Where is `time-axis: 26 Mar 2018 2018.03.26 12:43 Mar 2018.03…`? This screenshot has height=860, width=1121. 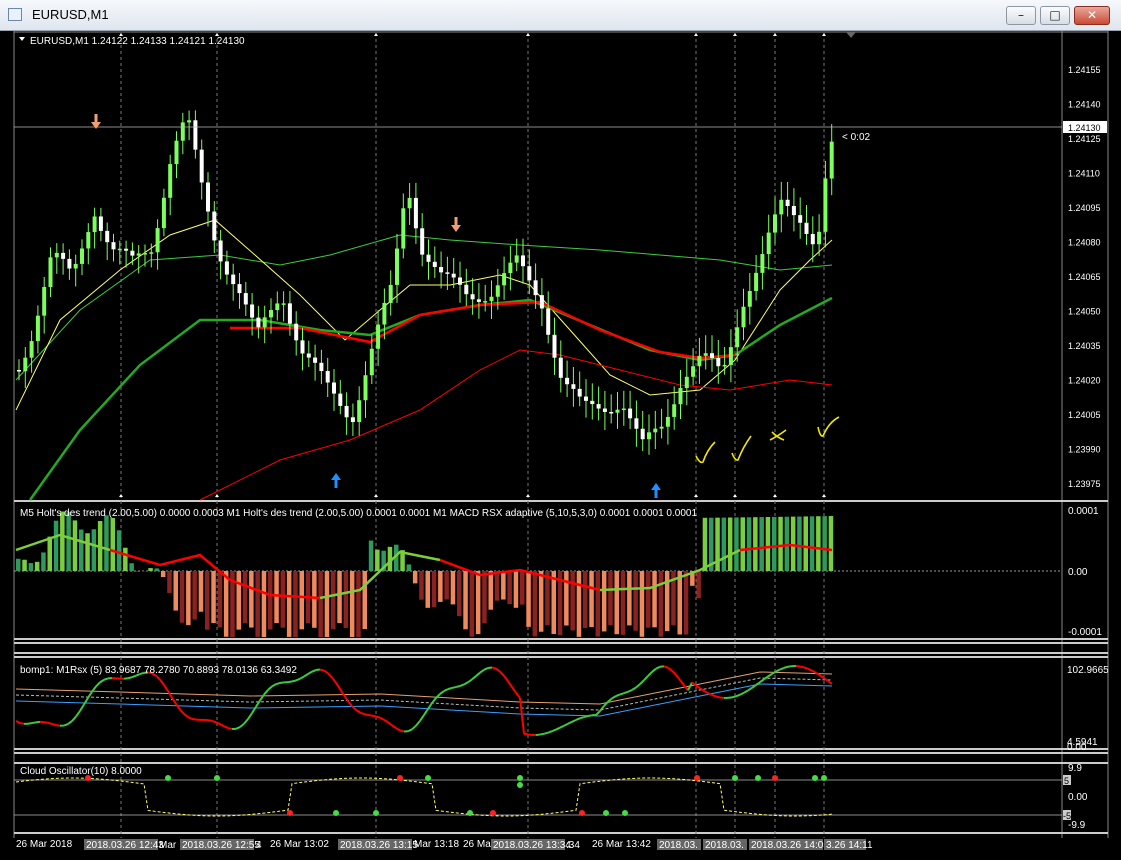 time-axis: 26 Mar 2018 2018.03.26 12:43 Mar 2018.03… is located at coordinates (444, 845).